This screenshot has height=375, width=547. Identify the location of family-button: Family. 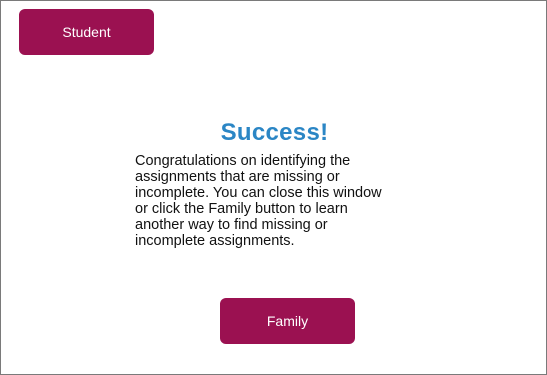
(287, 321).